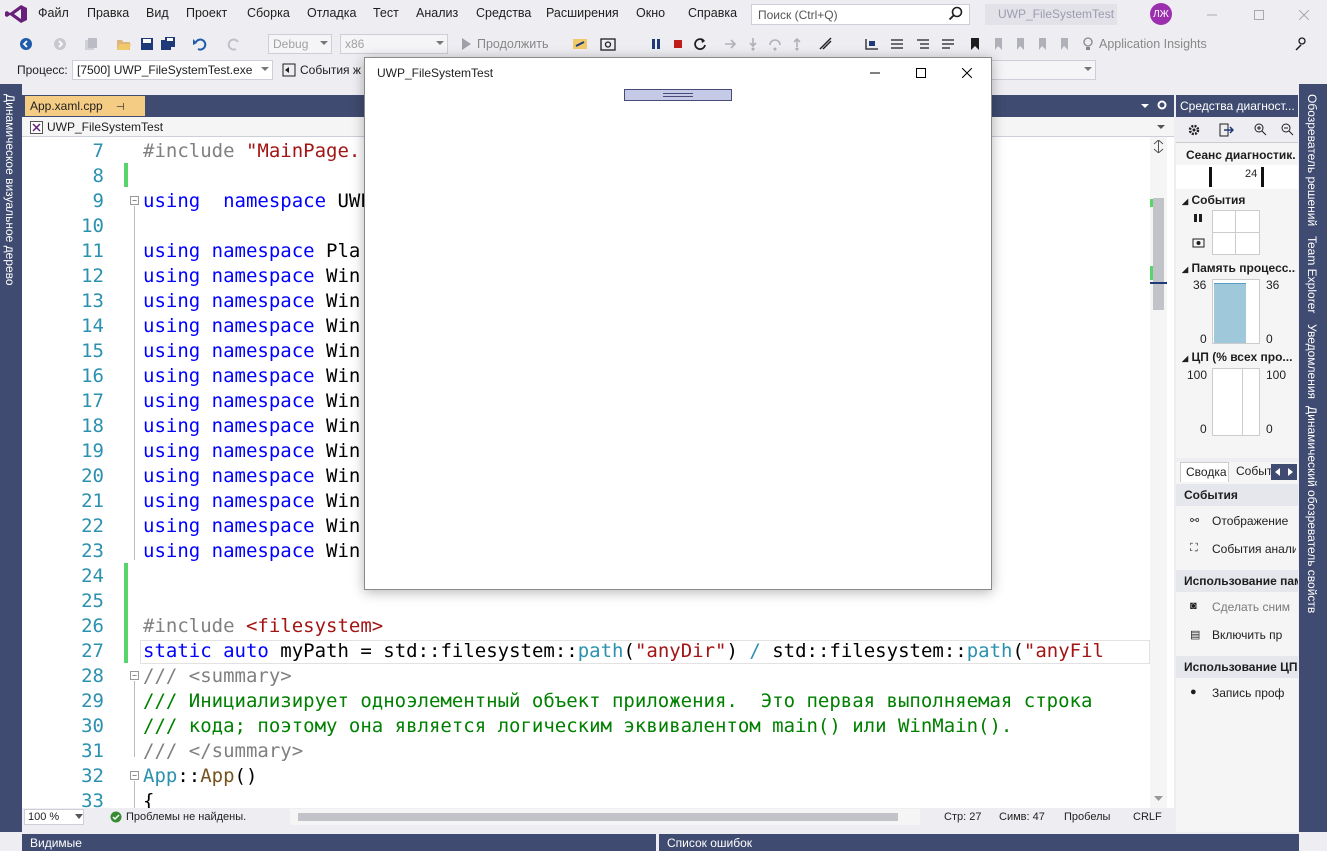  I want to click on application-insights-icon, so click(1088, 44).